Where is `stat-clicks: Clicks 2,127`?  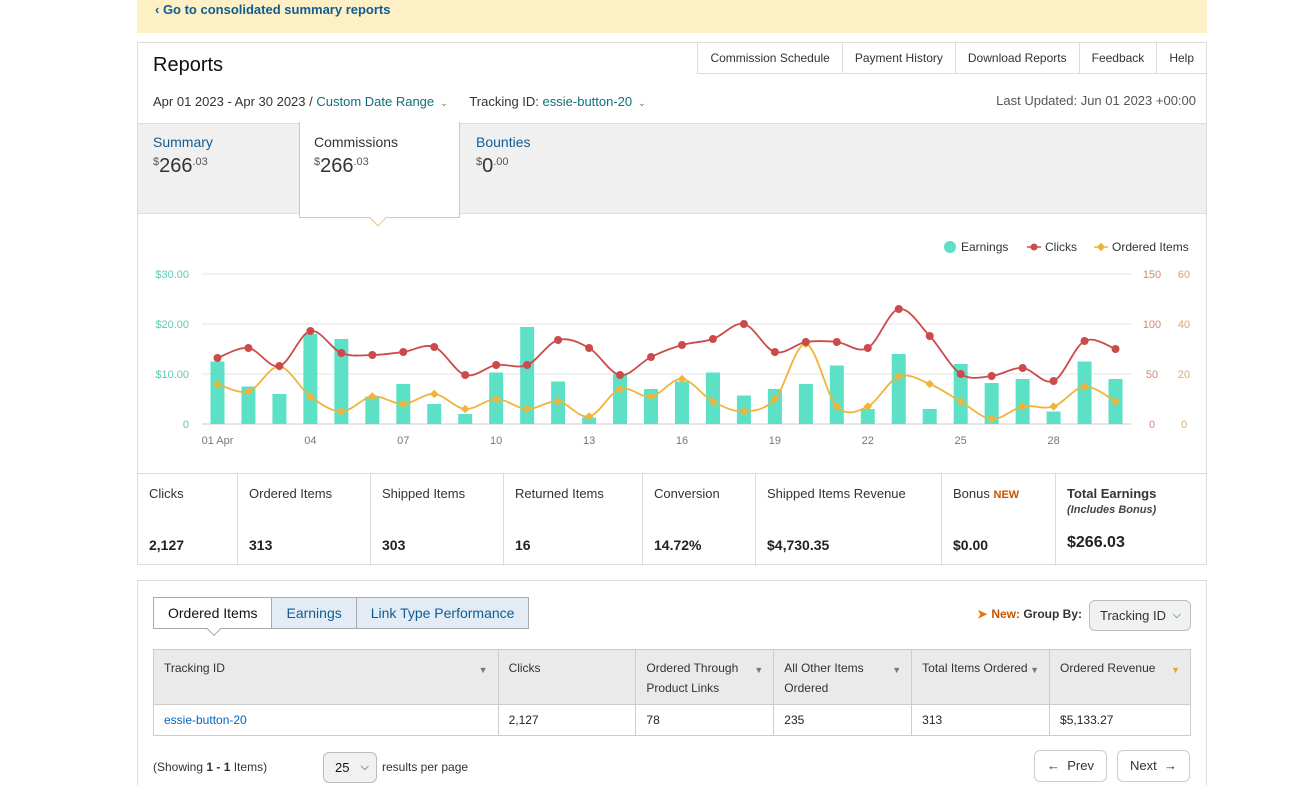
stat-clicks: Clicks 2,127 is located at coordinates (188, 520).